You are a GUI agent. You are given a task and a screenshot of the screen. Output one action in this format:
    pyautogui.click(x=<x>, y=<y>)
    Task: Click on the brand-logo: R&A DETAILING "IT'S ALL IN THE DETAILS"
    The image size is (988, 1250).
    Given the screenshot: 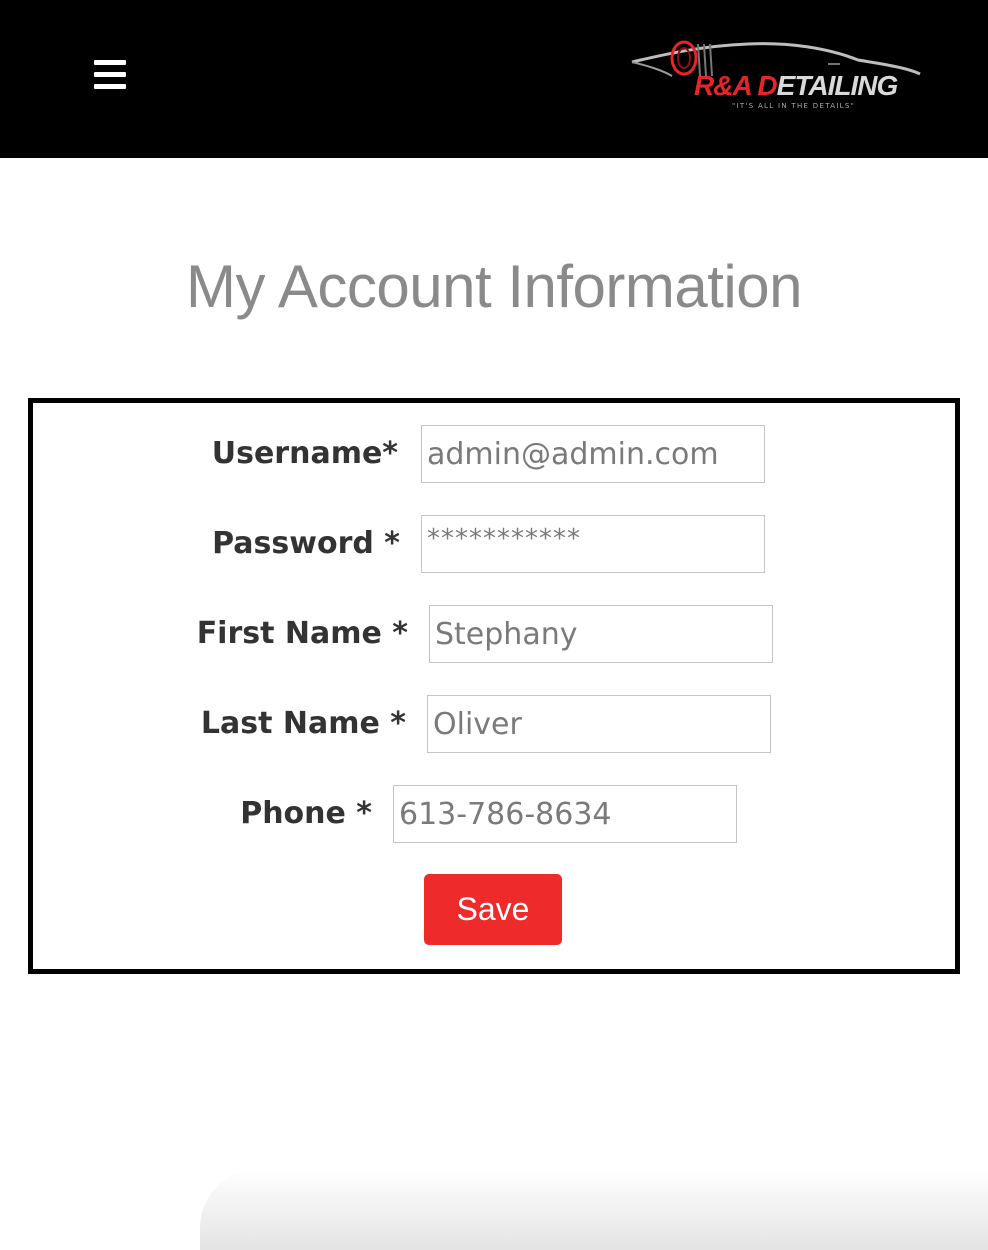 What is the action you would take?
    pyautogui.click(x=776, y=76)
    